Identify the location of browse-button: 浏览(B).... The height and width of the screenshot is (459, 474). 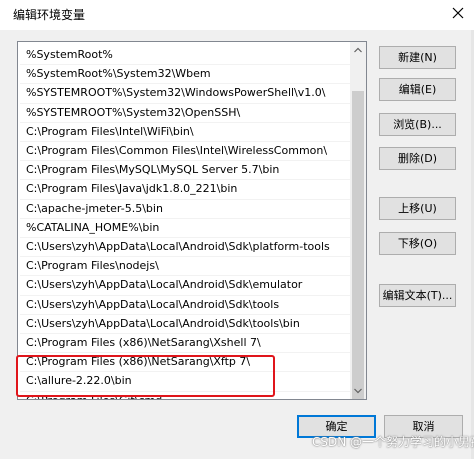
(417, 124).